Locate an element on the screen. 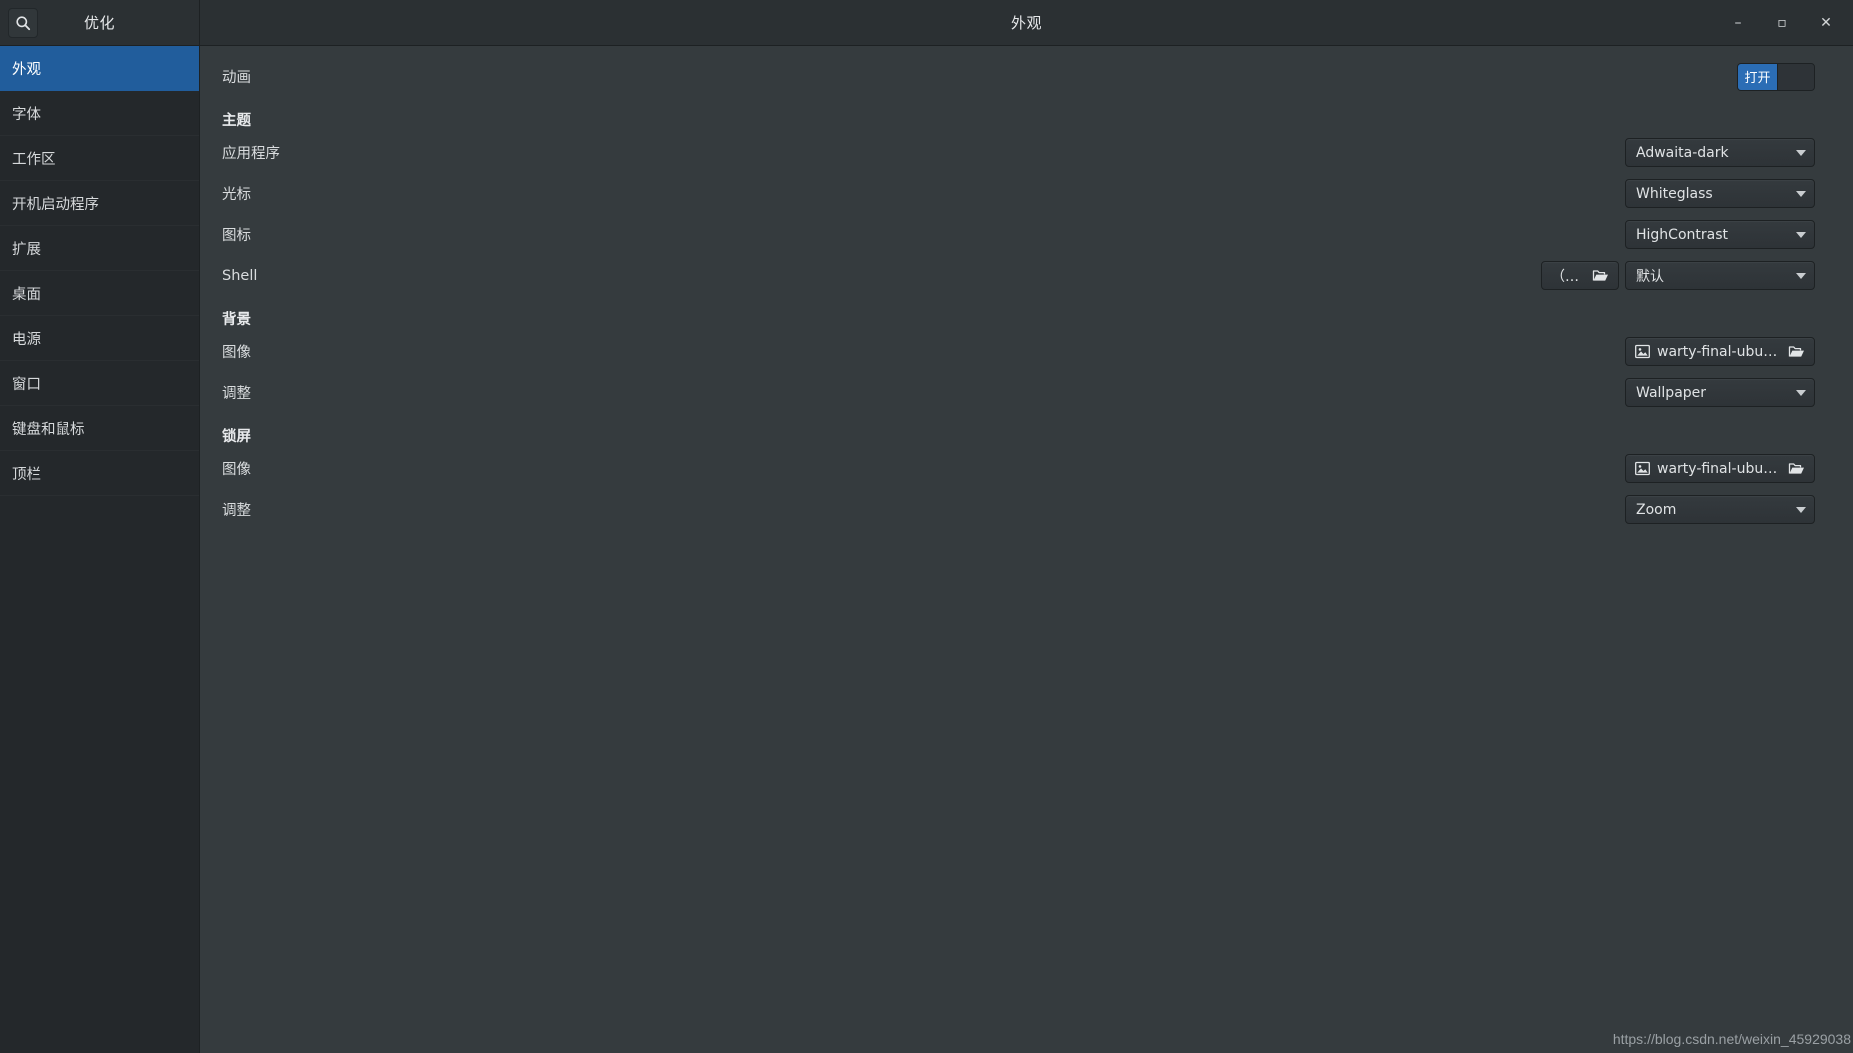 Image resolution: width=1853 pixels, height=1053 pixels. background-image-file-chooser: warty-final-ubuntu.png is located at coordinates (1720, 351).